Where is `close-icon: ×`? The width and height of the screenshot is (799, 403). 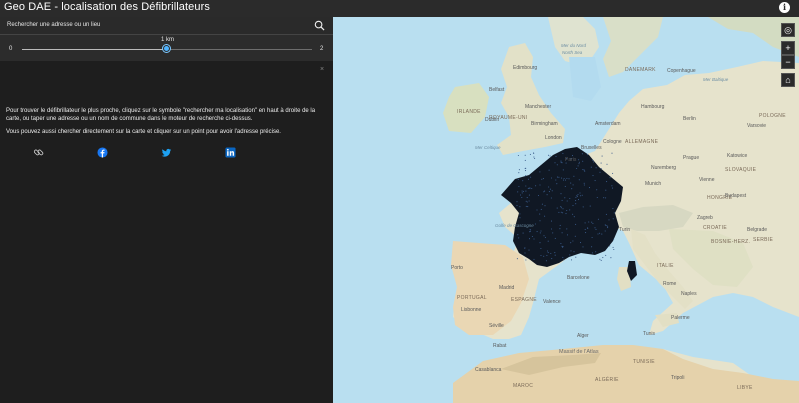
close-icon: × is located at coordinates (322, 69).